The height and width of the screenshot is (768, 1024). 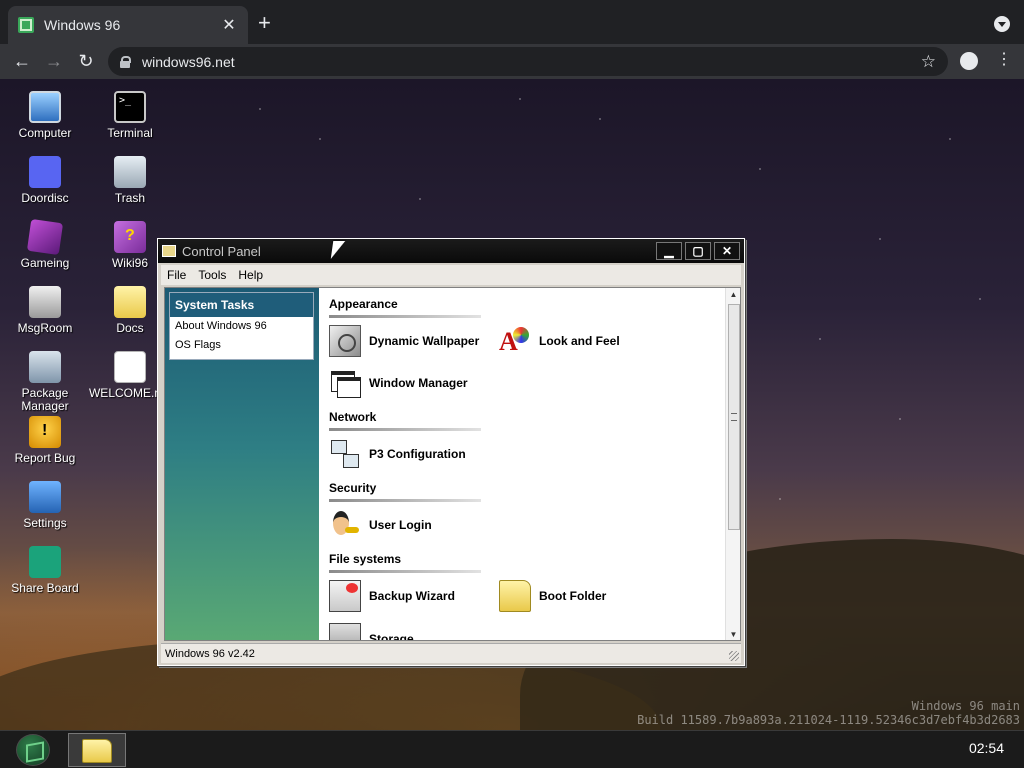 I want to click on resize-grip-icon, so click(x=734, y=656).